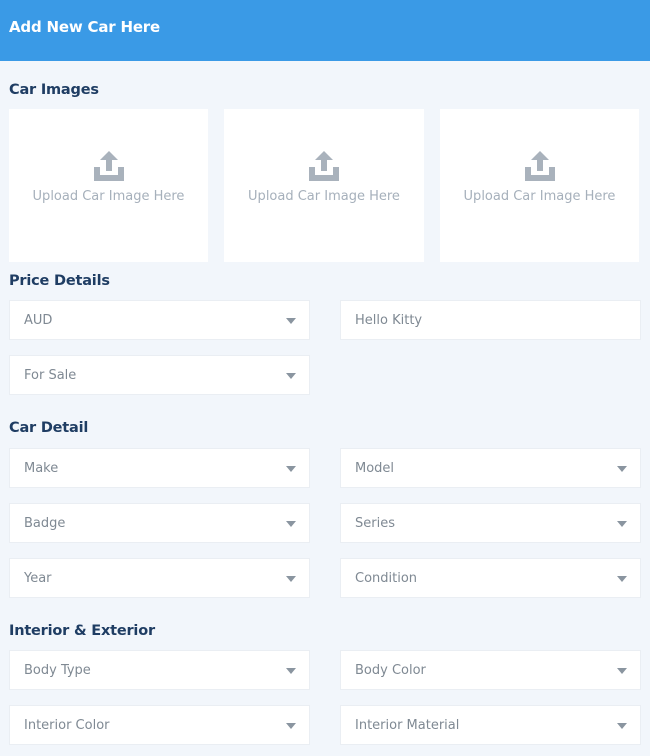 Image resolution: width=650 pixels, height=756 pixels. Describe the element at coordinates (407, 725) in the screenshot. I see `interior-material-placeholder: Interior Material` at that location.